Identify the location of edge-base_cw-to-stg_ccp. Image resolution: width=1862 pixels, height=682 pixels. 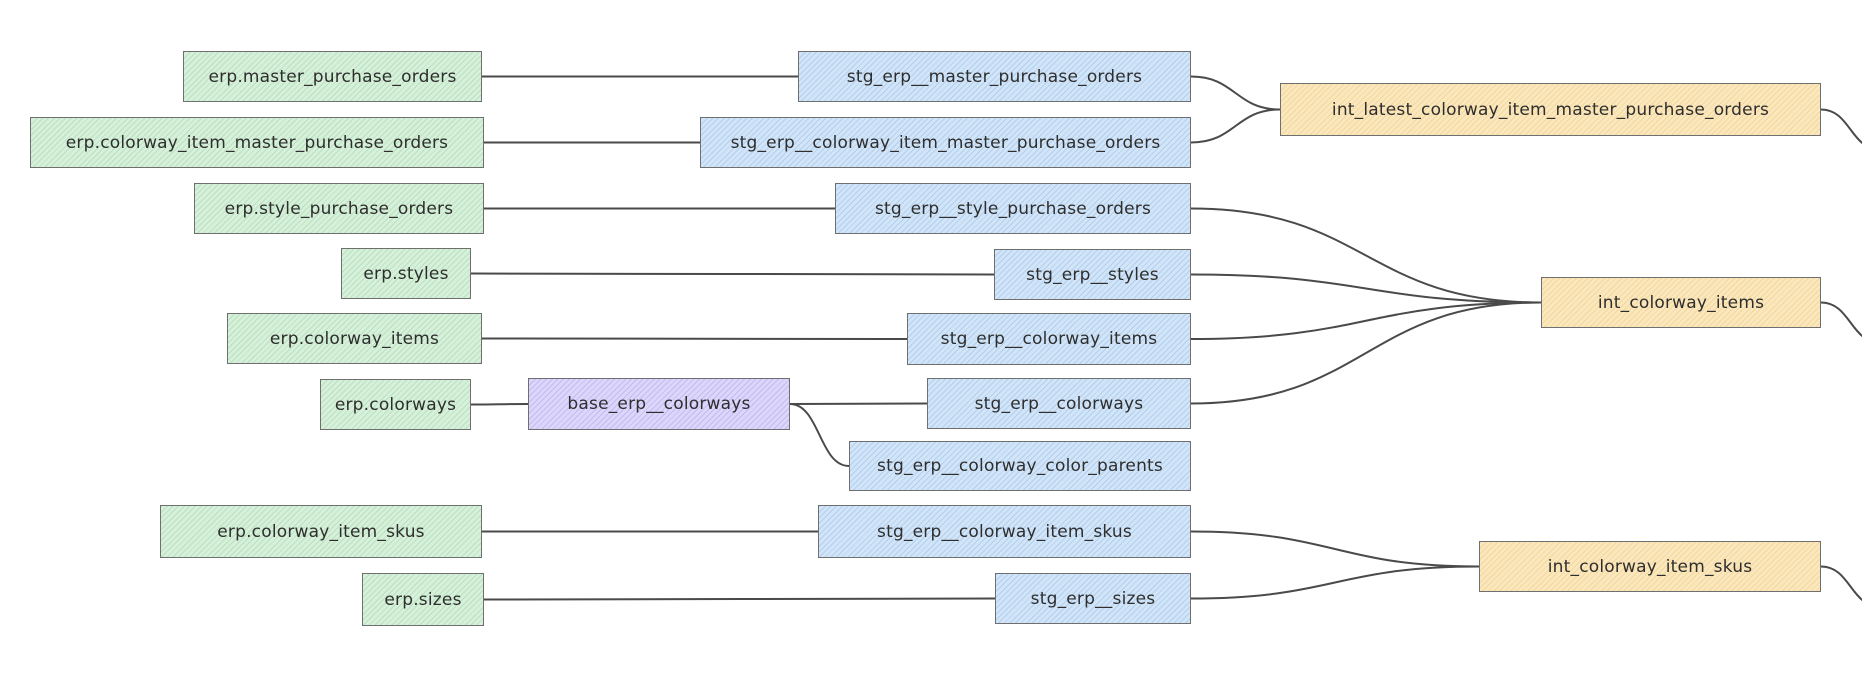
(819, 435).